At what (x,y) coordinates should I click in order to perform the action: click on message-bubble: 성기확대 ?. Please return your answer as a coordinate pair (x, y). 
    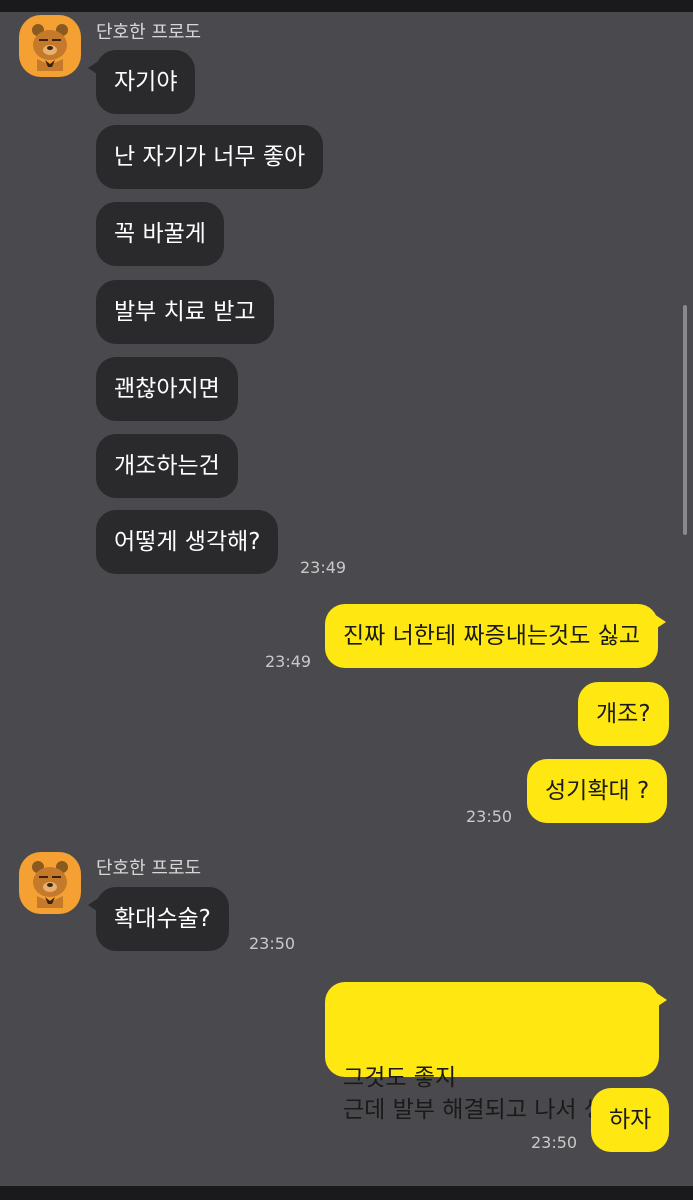
    Looking at the image, I should click on (597, 791).